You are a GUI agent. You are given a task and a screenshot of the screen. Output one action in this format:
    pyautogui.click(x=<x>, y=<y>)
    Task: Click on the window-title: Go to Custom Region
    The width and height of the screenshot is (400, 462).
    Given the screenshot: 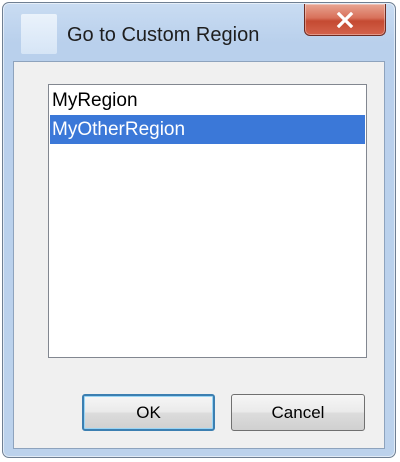 What is the action you would take?
    pyautogui.click(x=163, y=35)
    